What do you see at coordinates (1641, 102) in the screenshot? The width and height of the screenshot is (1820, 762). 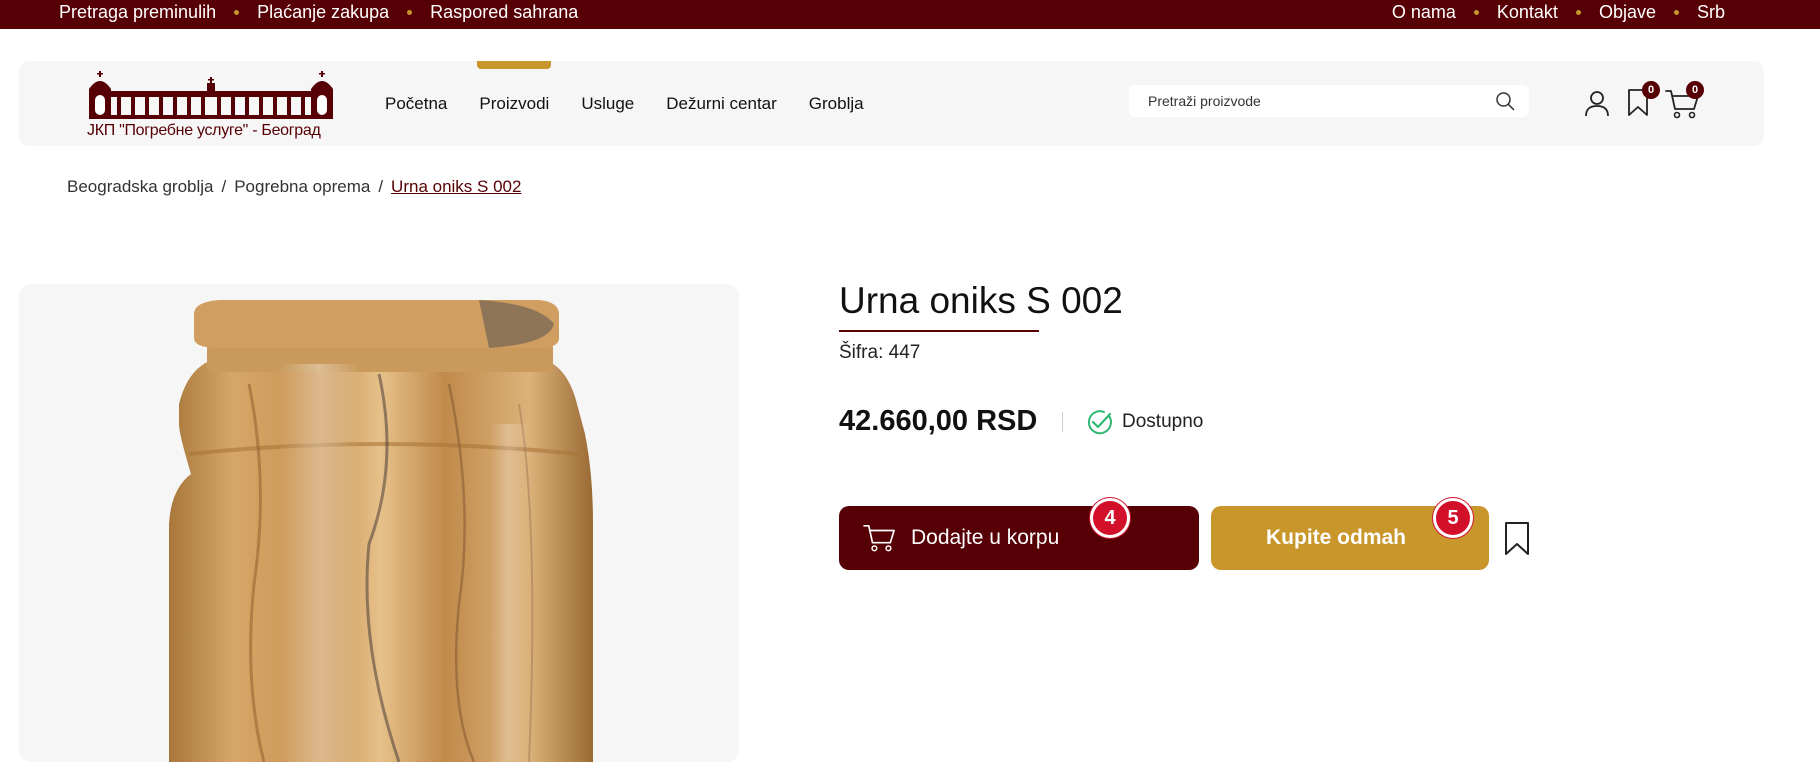 I see `wishlist-button: 0` at bounding box center [1641, 102].